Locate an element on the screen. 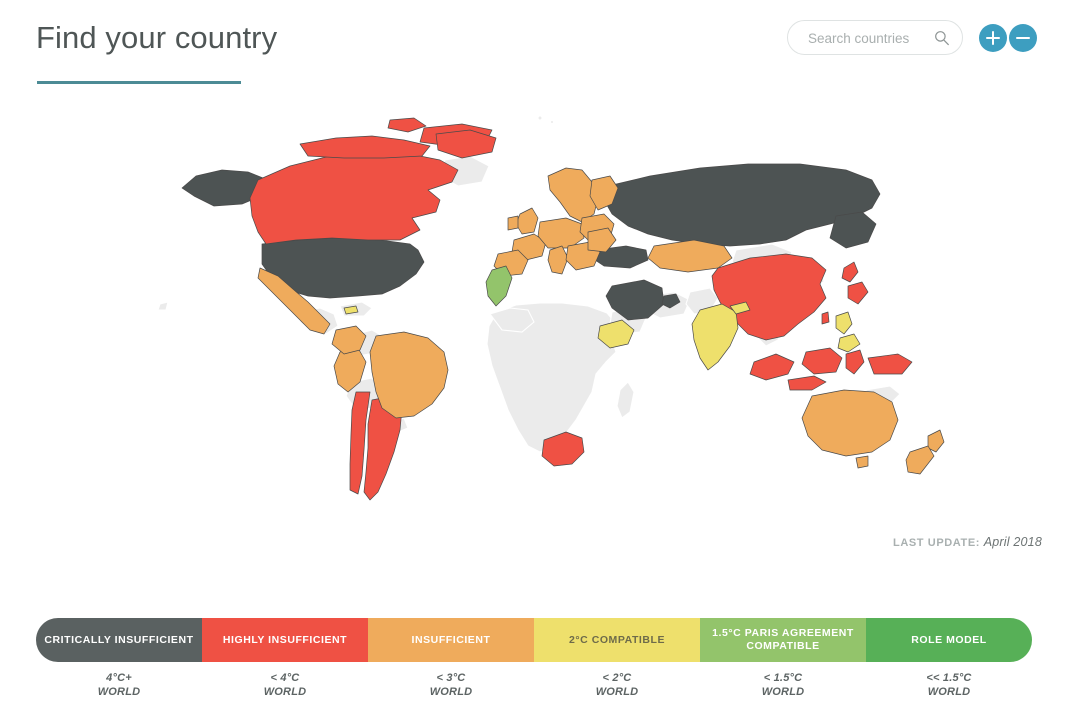  legend-caption-temp: << 1.5°C is located at coordinates (949, 678).